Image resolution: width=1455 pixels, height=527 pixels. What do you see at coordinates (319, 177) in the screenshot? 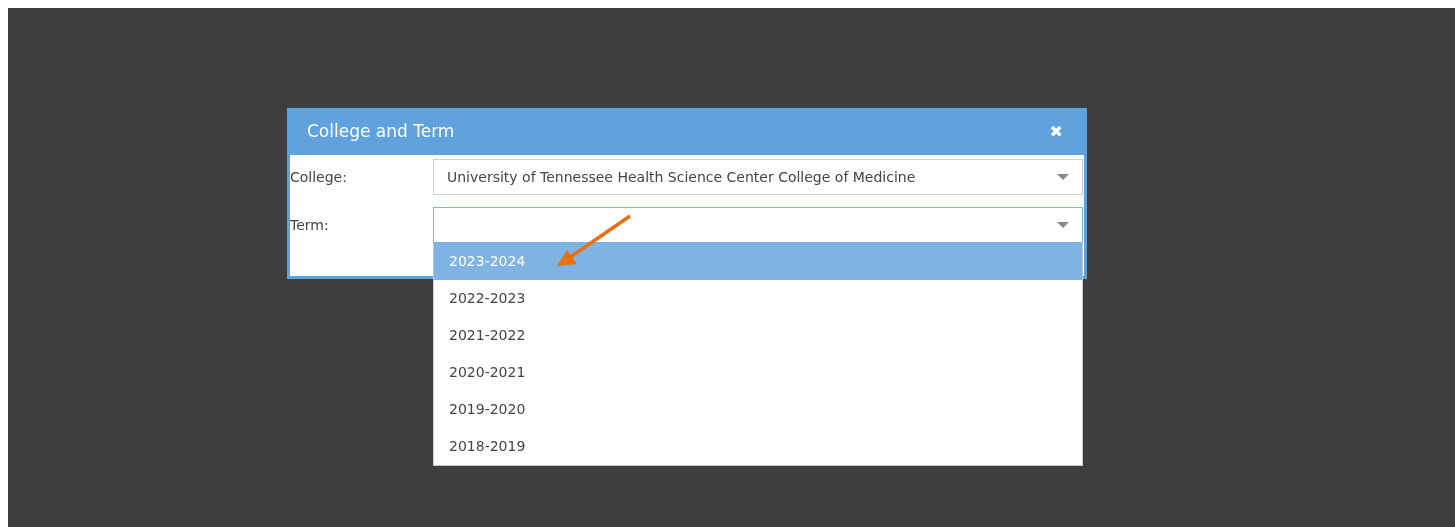
I see `field-label: College:` at bounding box center [319, 177].